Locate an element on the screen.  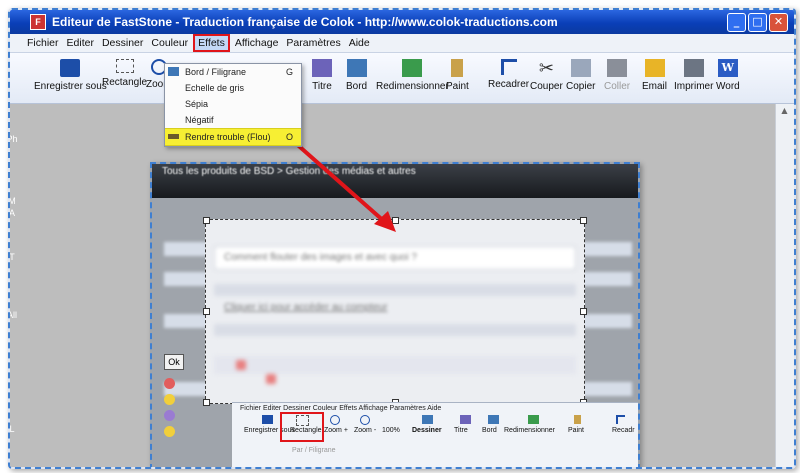
annotation-arrow is located at coordinates (343, 185).